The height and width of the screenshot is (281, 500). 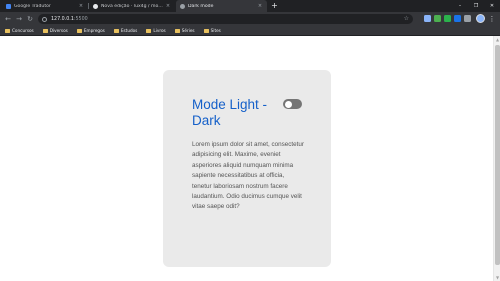 What do you see at coordinates (19, 19) in the screenshot?
I see `forward-arrow-icon: →` at bounding box center [19, 19].